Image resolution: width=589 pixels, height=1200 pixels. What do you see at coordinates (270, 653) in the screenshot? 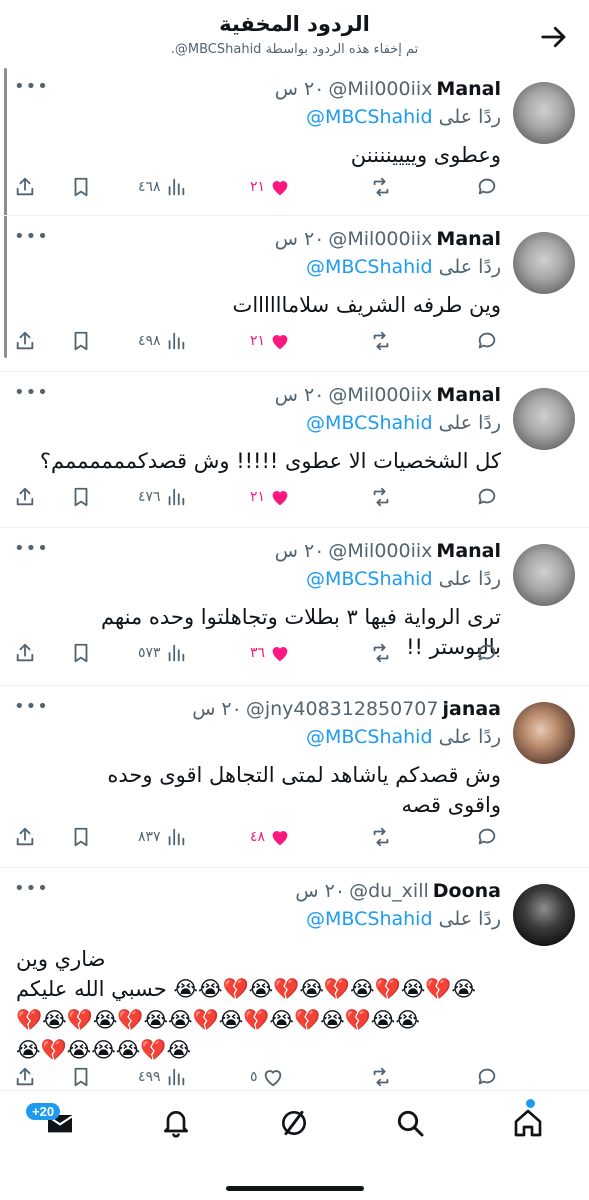
I see `like-button: ٣٦` at bounding box center [270, 653].